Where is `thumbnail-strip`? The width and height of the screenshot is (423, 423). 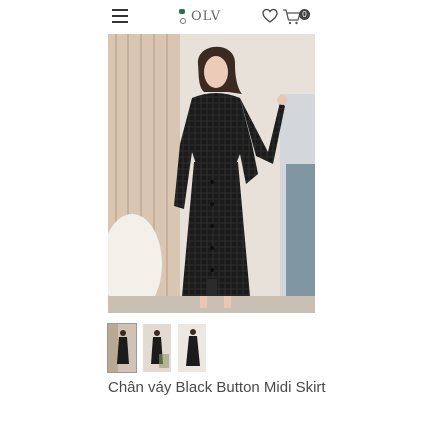
thumbnail-strip is located at coordinates (156, 348).